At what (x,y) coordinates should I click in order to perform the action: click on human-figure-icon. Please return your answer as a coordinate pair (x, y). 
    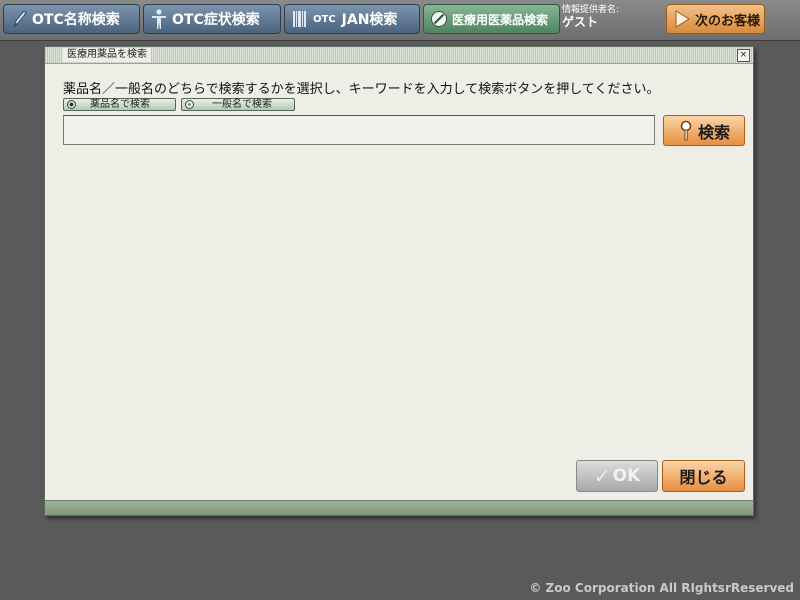
    Looking at the image, I should click on (159, 19).